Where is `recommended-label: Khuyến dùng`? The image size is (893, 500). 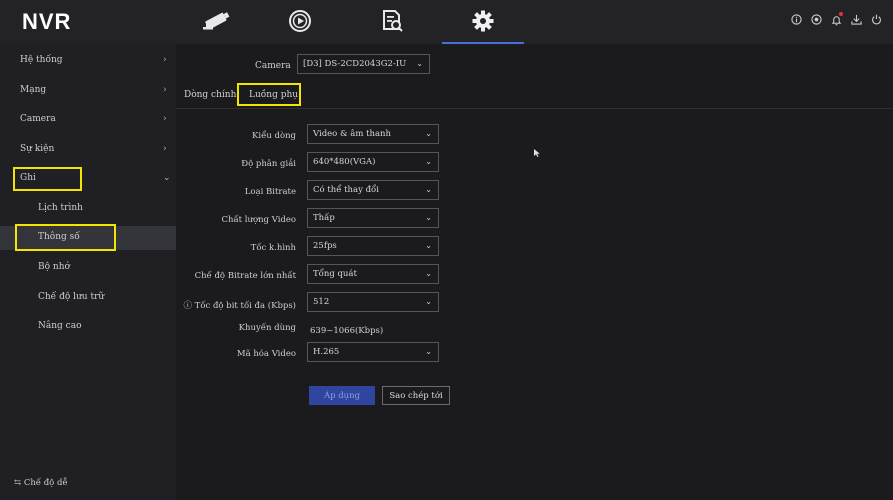
recommended-label: Khuyến dùng is located at coordinates (267, 328).